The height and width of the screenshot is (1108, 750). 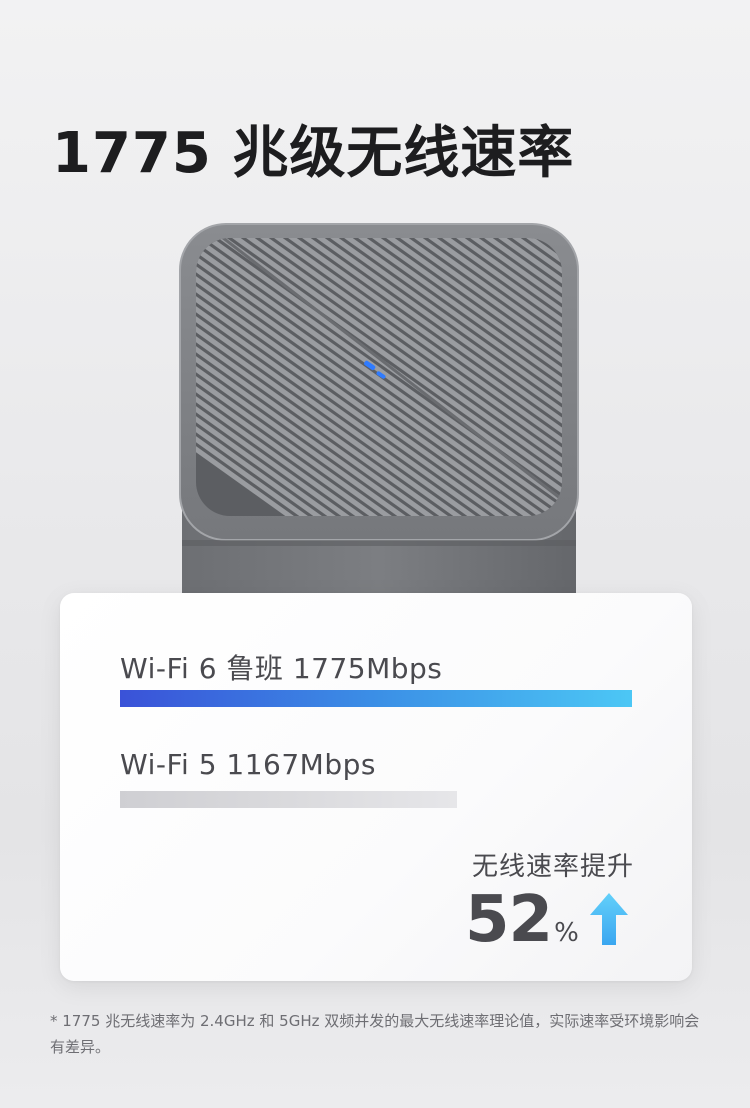 I want to click on wifi6-speed-bar, so click(x=376, y=698).